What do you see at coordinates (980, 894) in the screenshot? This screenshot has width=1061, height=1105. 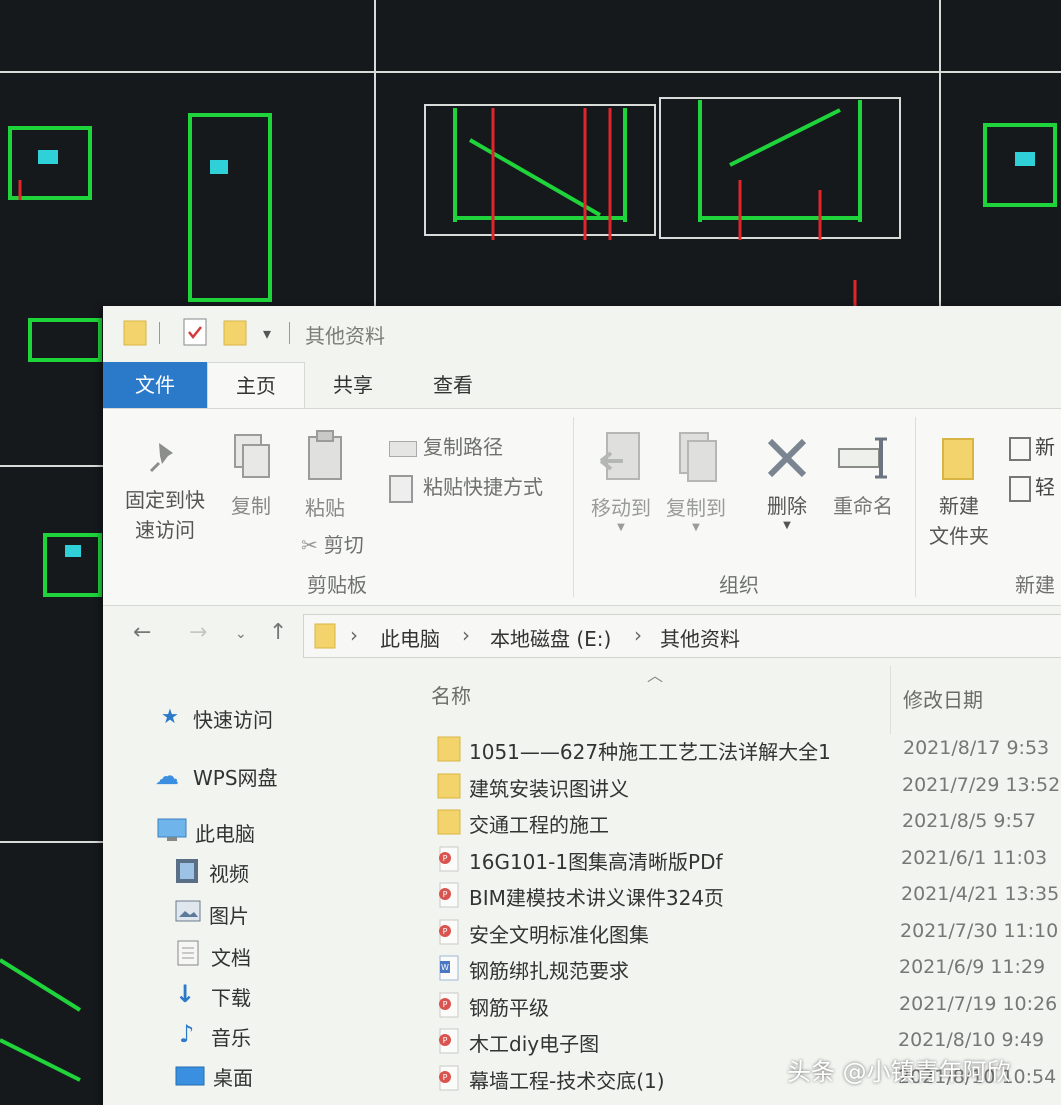 I see `file-date-modified: 2021/4/21 13:35` at bounding box center [980, 894].